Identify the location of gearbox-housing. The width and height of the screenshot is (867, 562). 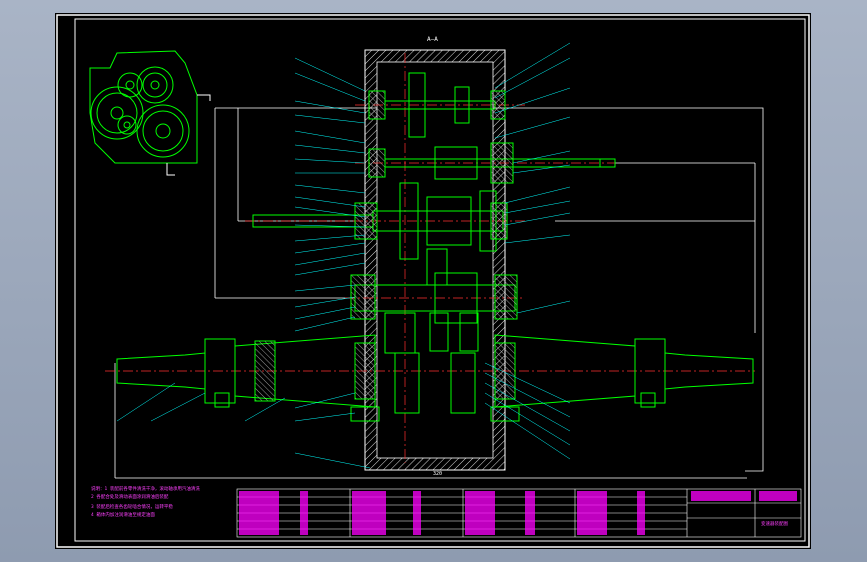
(435, 260).